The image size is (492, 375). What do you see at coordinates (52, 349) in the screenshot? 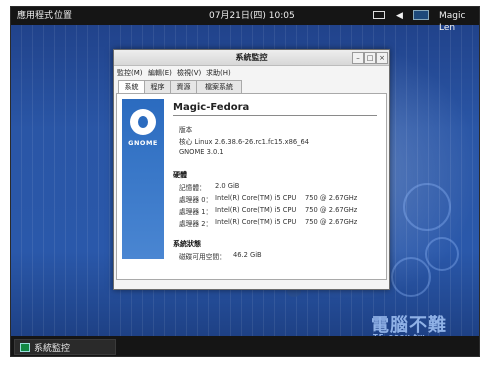
I see `taskbar-button-label: 系統監控` at bounding box center [52, 349].